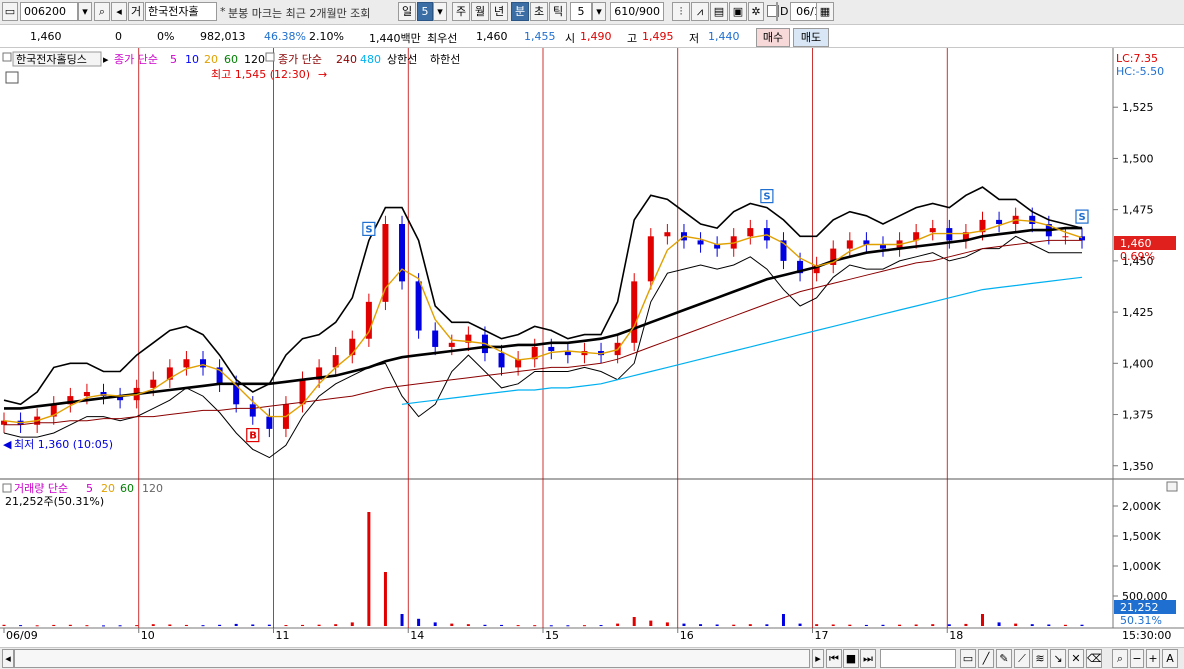  Describe the element at coordinates (1022, 658) in the screenshot. I see `trend-icon: ⟋` at that location.